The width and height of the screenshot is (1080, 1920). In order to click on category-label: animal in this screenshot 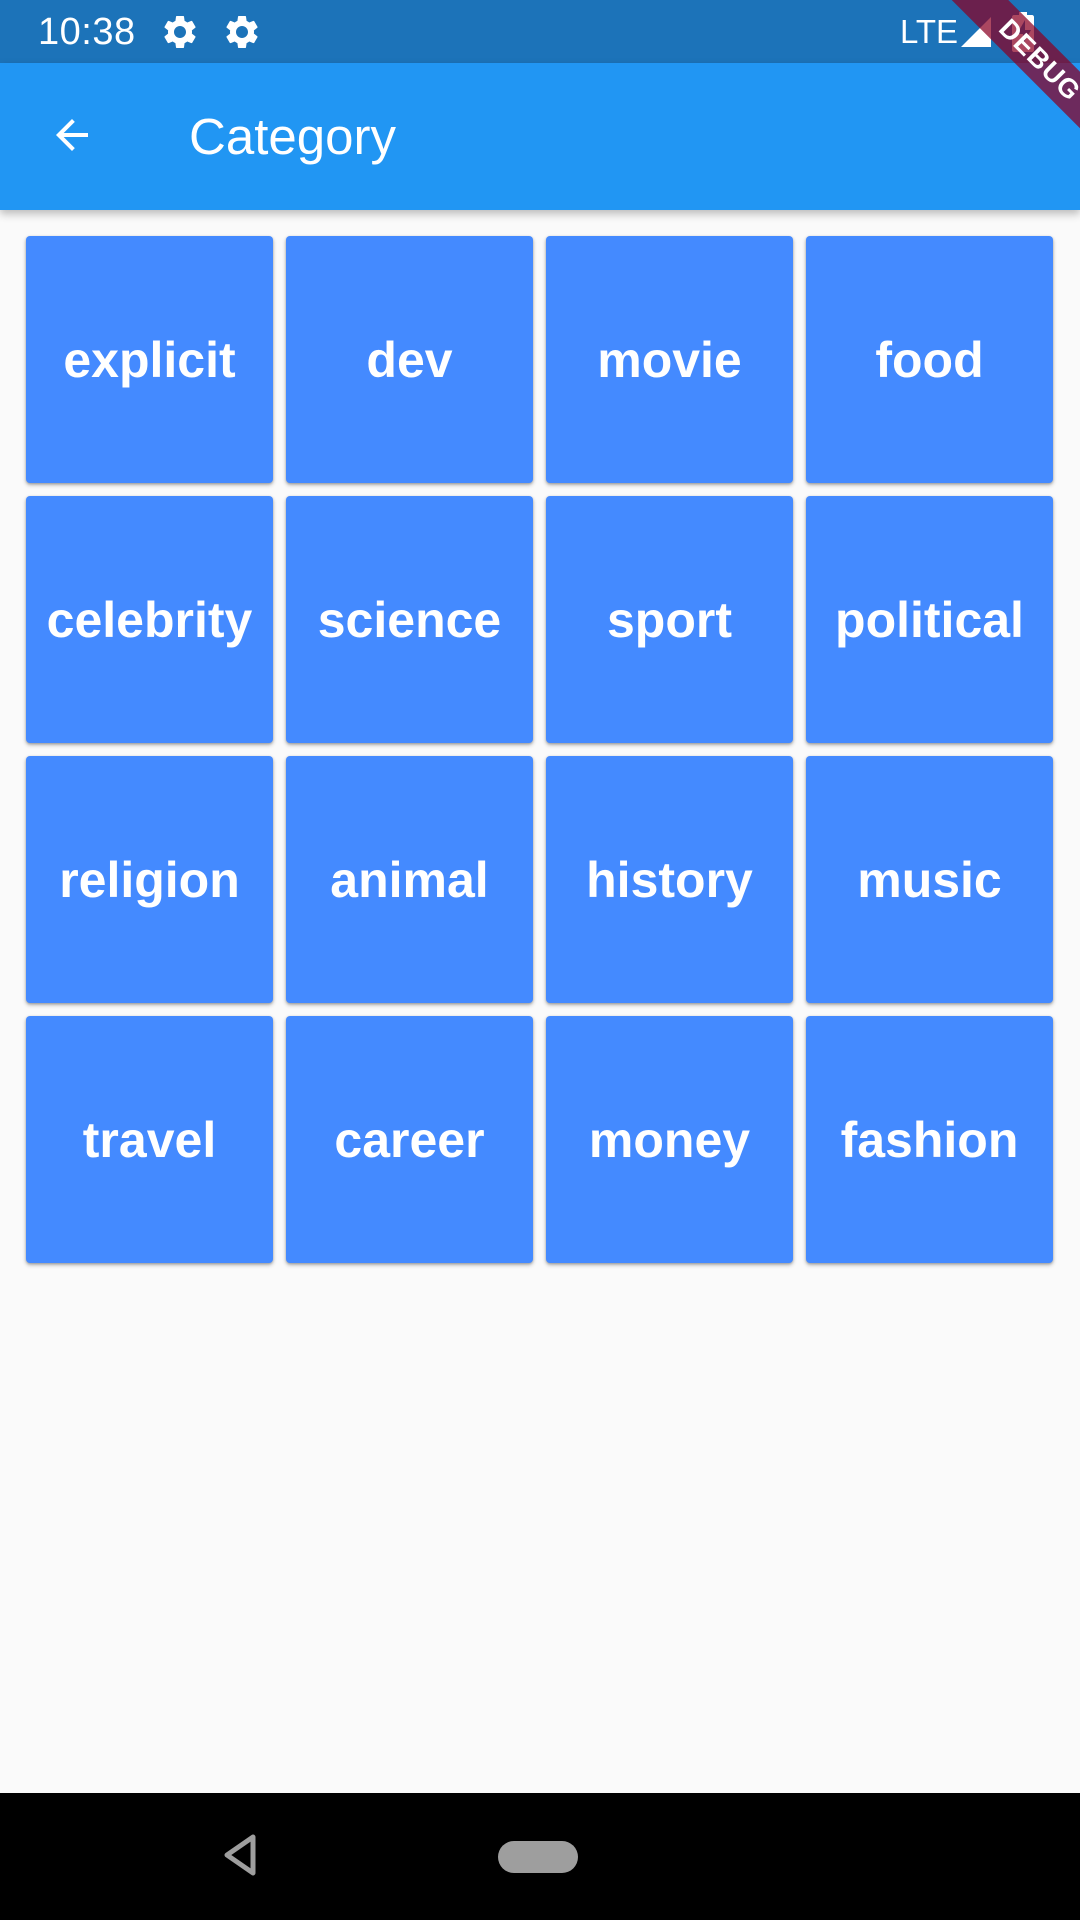, I will do `click(409, 879)`.